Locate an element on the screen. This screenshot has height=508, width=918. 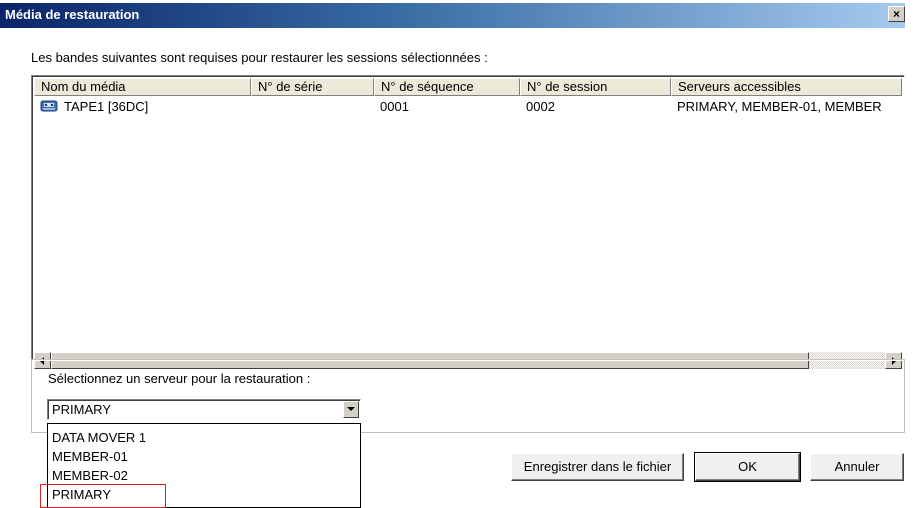
option-member-02: MEMBER-02 is located at coordinates (90, 476).